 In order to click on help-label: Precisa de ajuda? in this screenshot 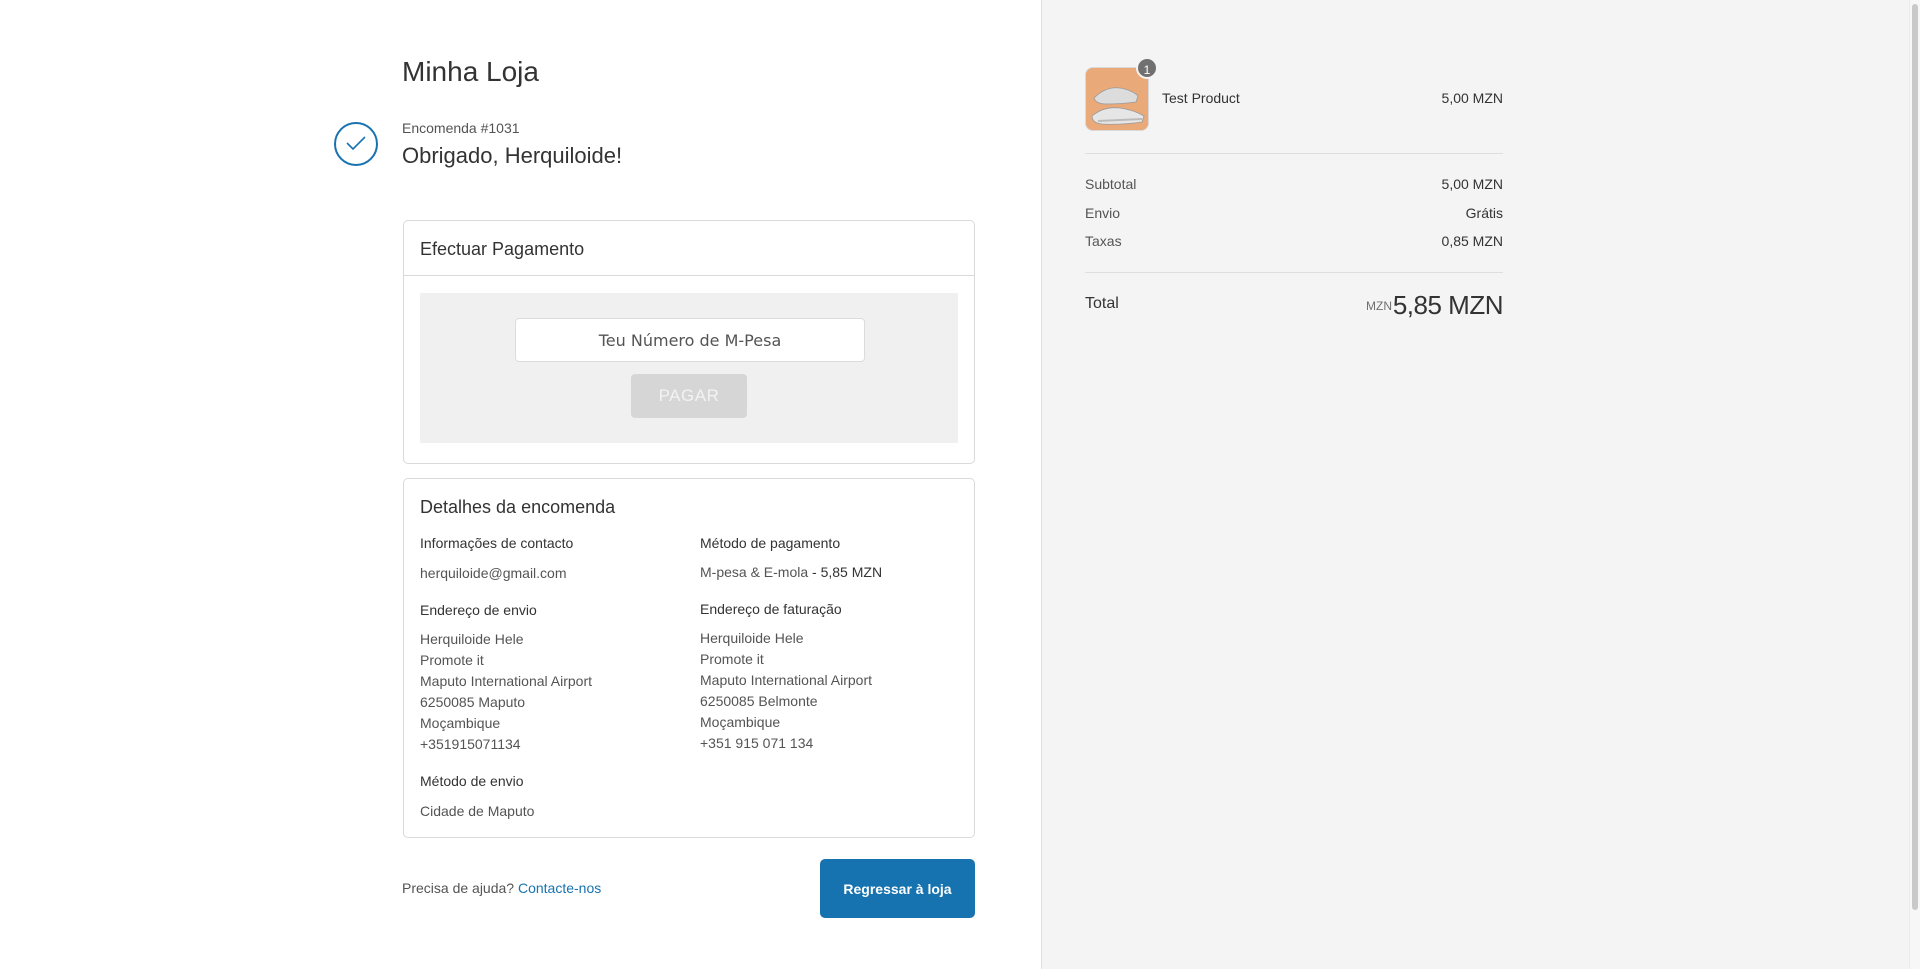, I will do `click(458, 888)`.